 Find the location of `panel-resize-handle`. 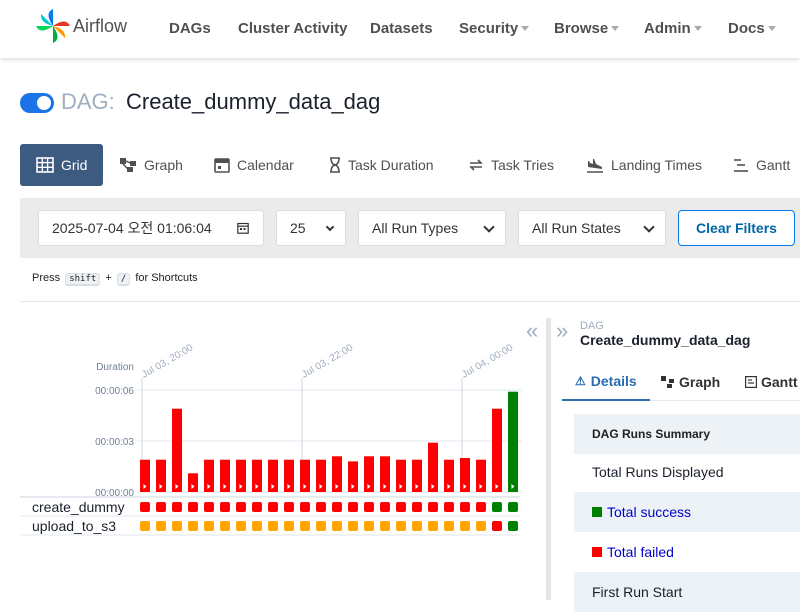

panel-resize-handle is located at coordinates (548, 459).